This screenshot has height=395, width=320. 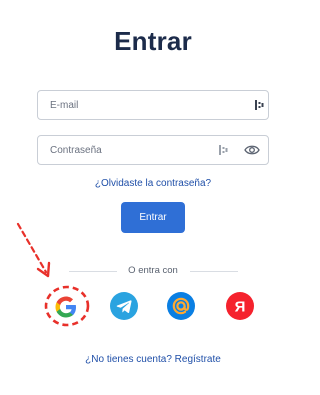 I want to click on show-password-eye-icon, so click(x=252, y=150).